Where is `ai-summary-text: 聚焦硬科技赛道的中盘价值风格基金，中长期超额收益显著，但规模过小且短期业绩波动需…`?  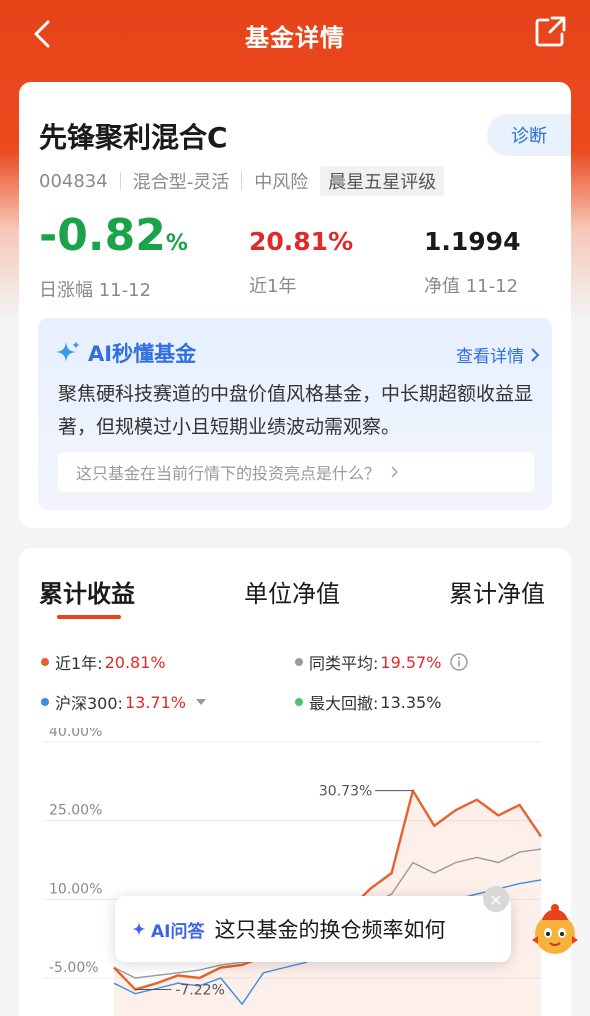 ai-summary-text: 聚焦硬科技赛道的中盘价值风格基金，中长期超额收益显著，但规模过小且短期业绩波动需… is located at coordinates (296, 410).